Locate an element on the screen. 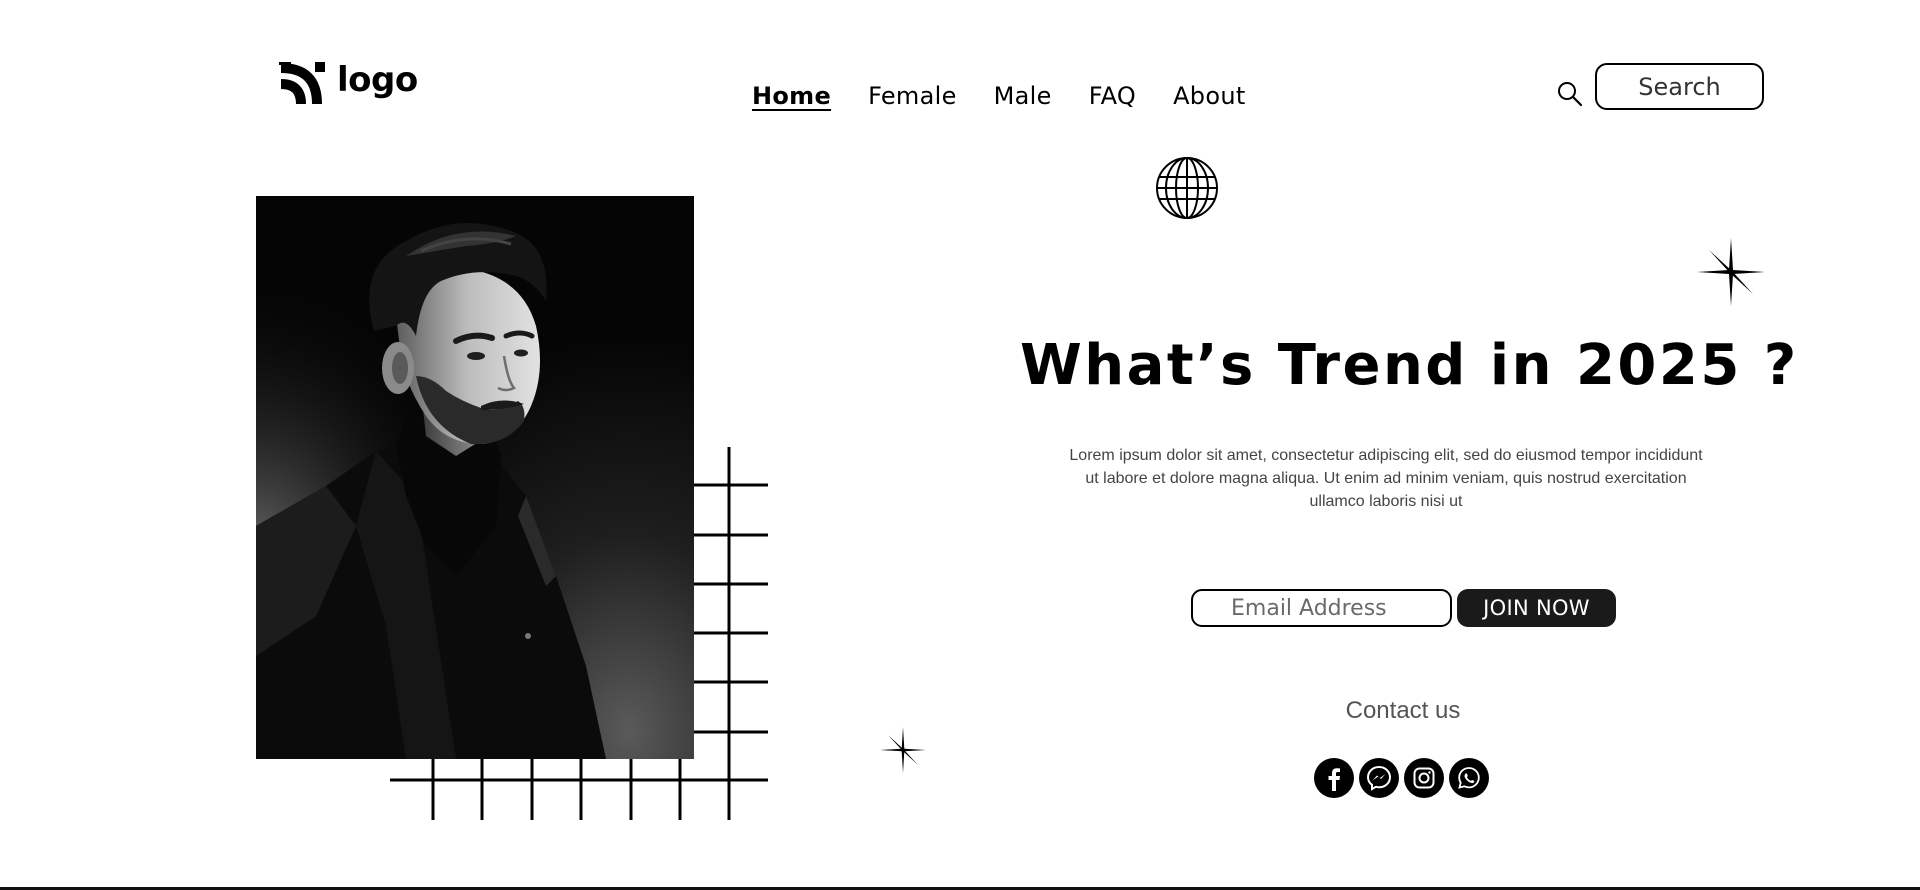  globe-icon is located at coordinates (1187, 188).